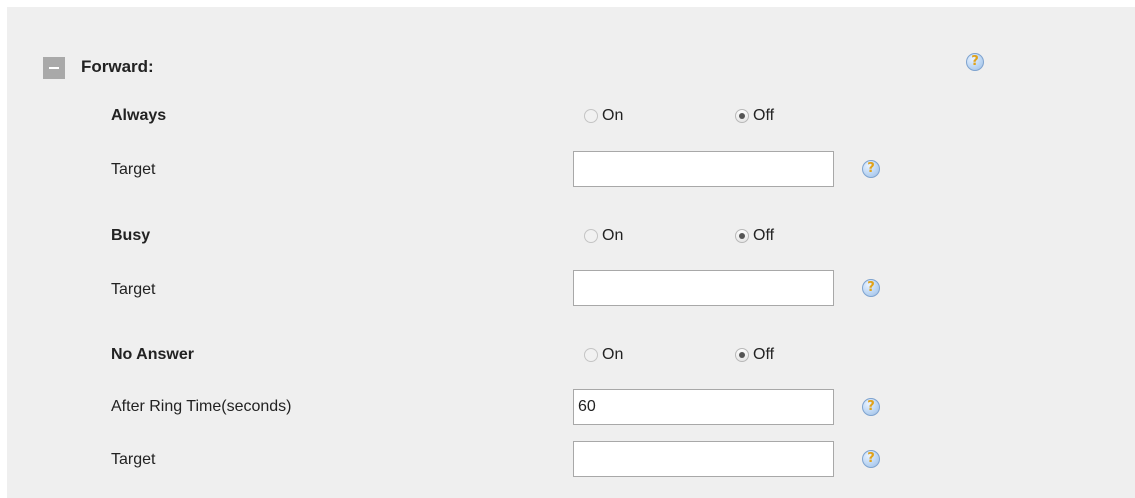  Describe the element at coordinates (764, 235) in the screenshot. I see `busy-off-label: Off` at that location.